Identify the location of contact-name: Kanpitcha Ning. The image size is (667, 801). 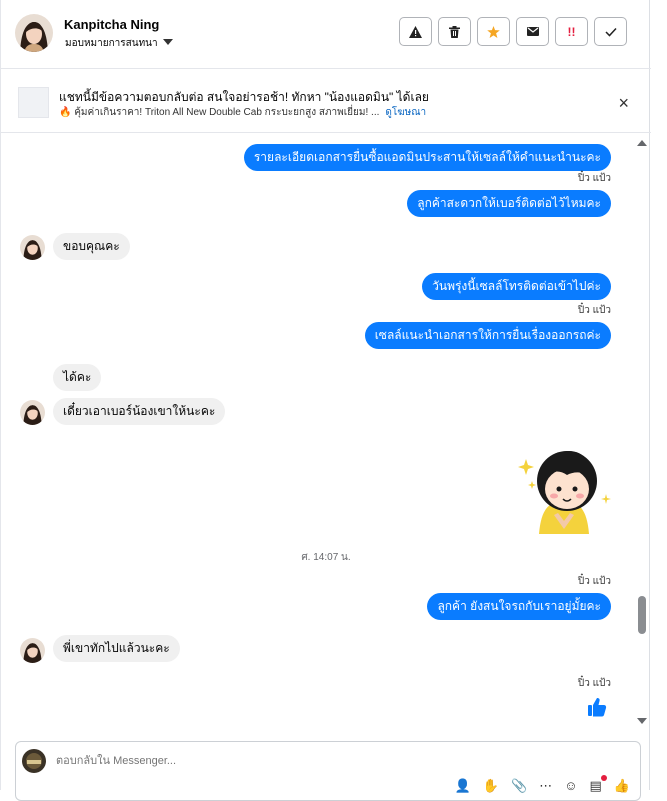
(111, 24).